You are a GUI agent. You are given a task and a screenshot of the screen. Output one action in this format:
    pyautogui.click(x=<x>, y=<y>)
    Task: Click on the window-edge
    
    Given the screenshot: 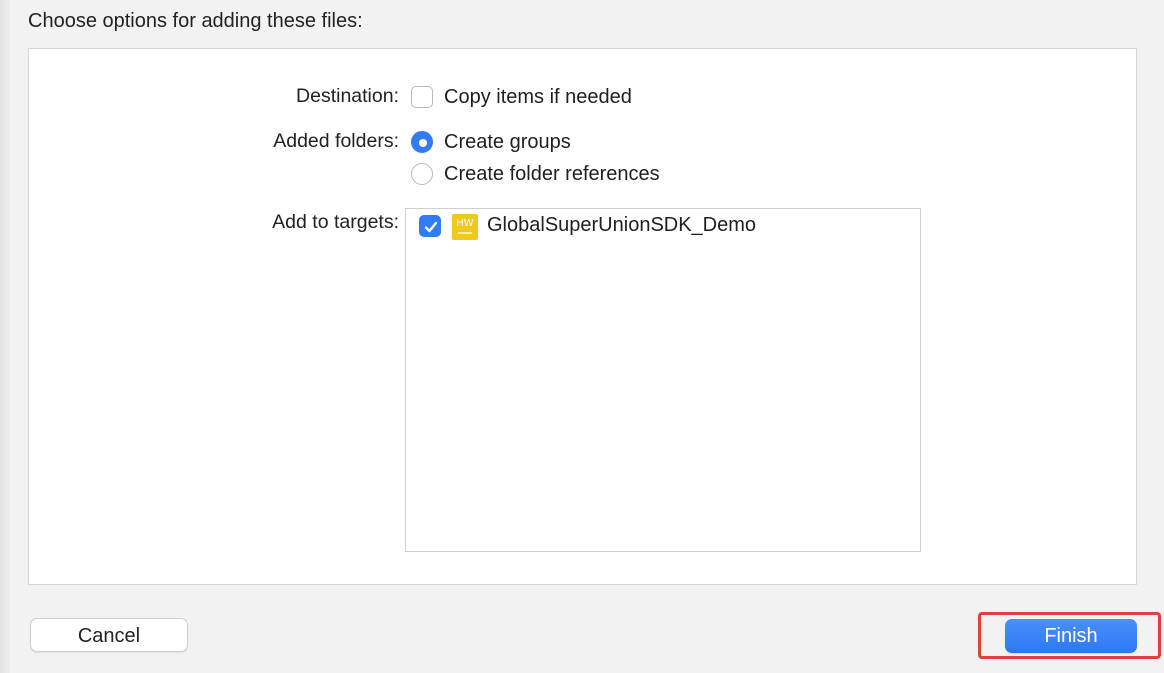 What is the action you would take?
    pyautogui.click(x=5, y=336)
    